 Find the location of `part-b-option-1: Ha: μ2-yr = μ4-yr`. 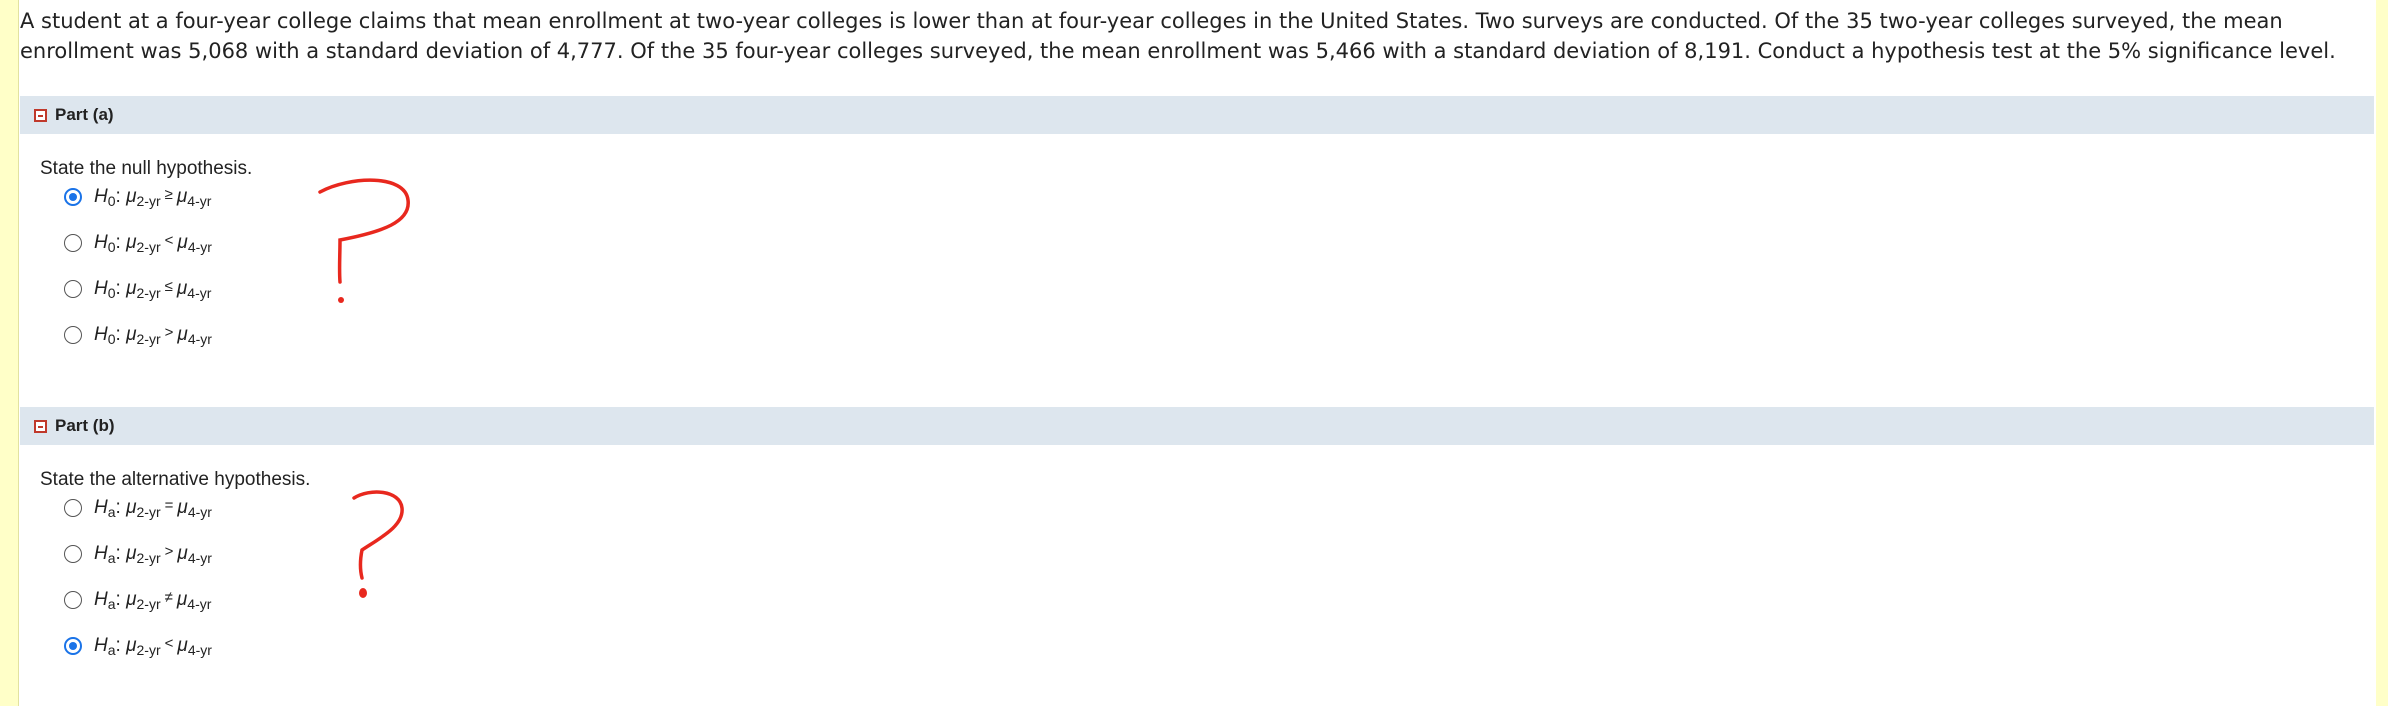

part-b-option-1: Ha: μ2-yr = μ4-yr is located at coordinates (138, 508).